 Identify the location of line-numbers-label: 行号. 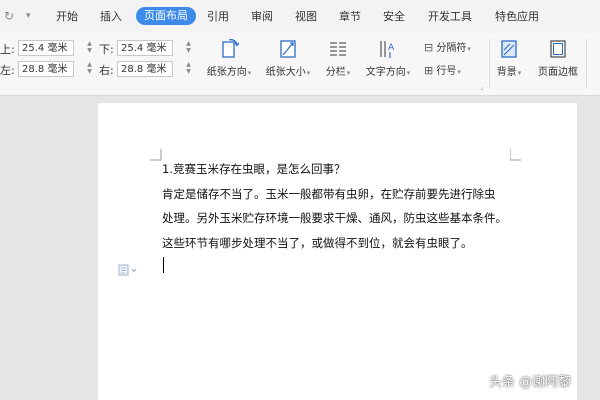
(446, 71).